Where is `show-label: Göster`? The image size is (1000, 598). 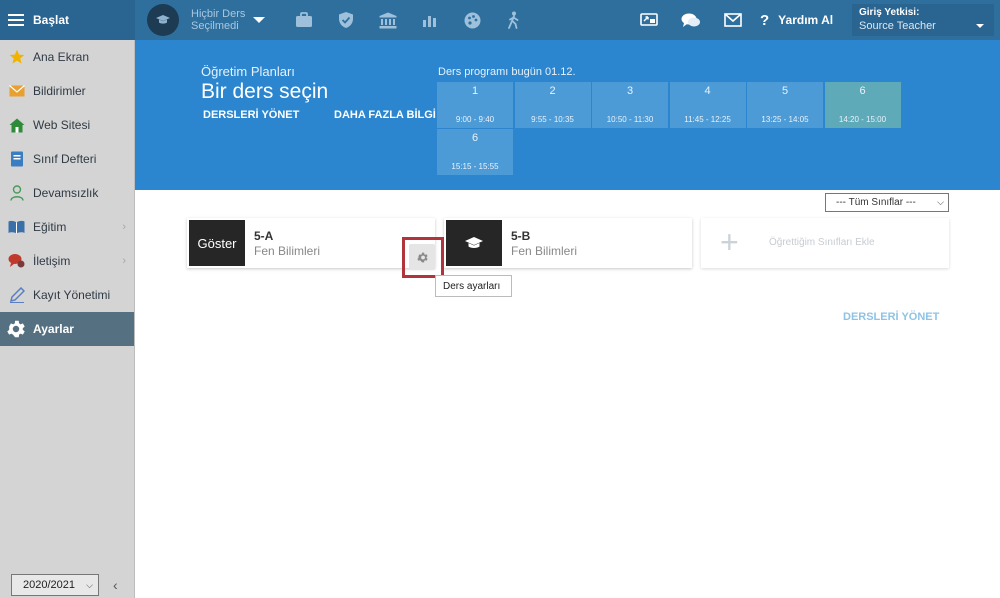 show-label: Göster is located at coordinates (217, 243).